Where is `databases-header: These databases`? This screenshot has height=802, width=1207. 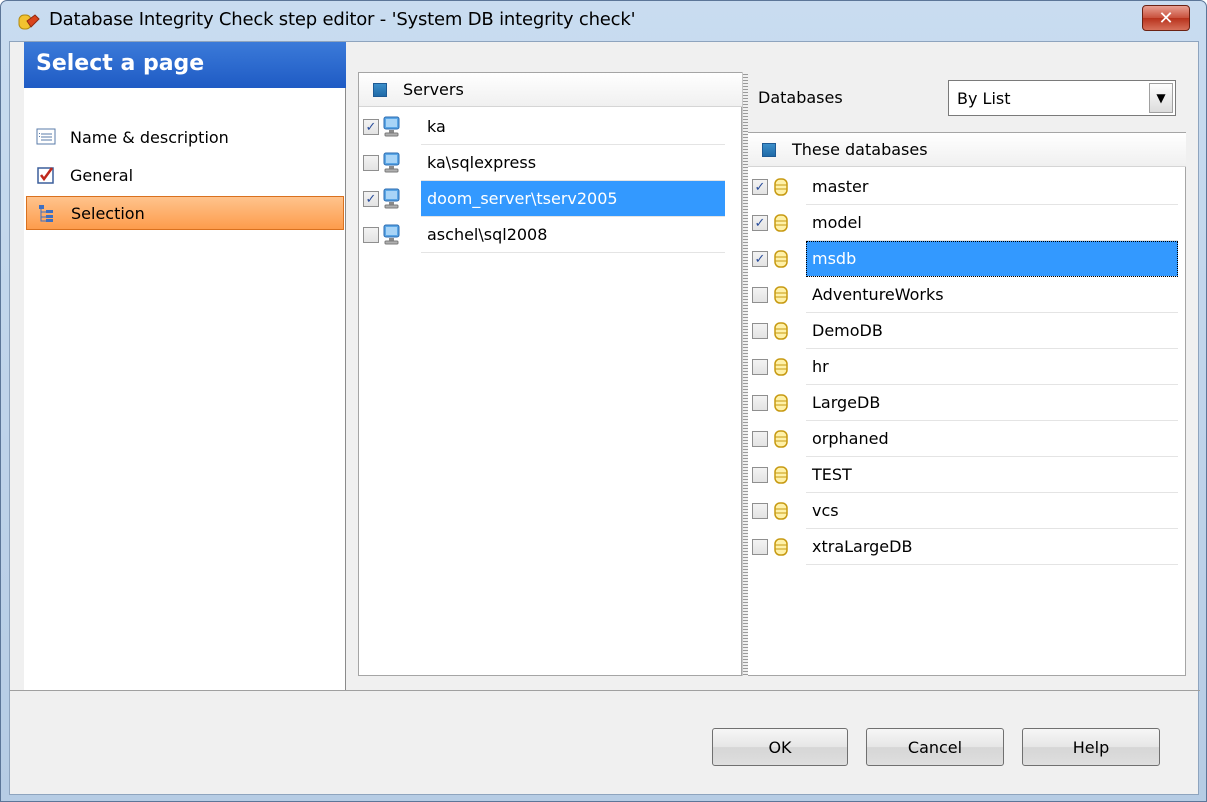
databases-header: These databases is located at coordinates (967, 150).